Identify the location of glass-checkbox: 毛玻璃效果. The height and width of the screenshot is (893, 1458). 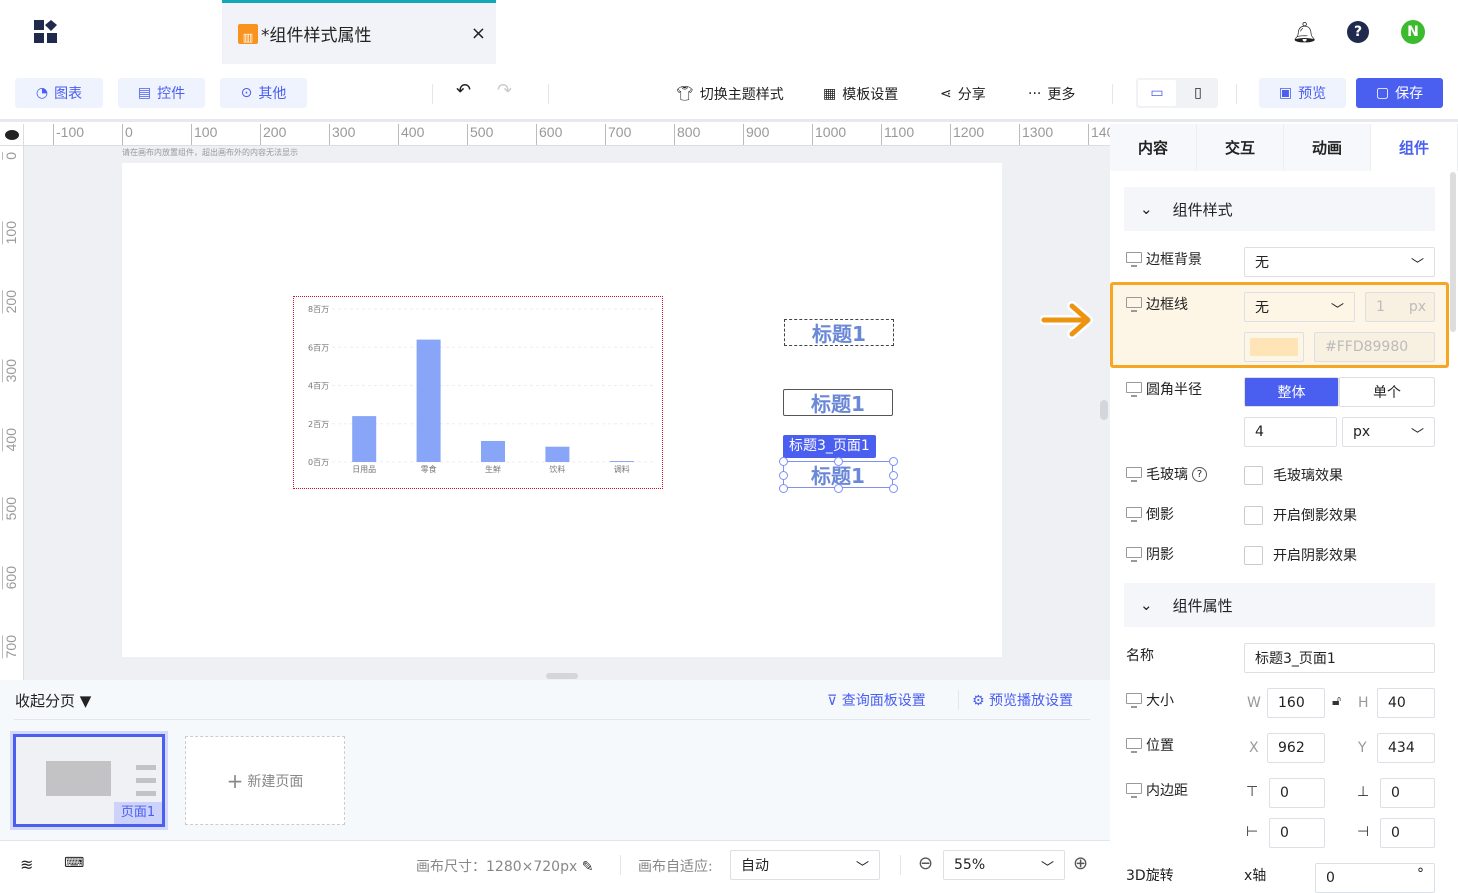
(1293, 475).